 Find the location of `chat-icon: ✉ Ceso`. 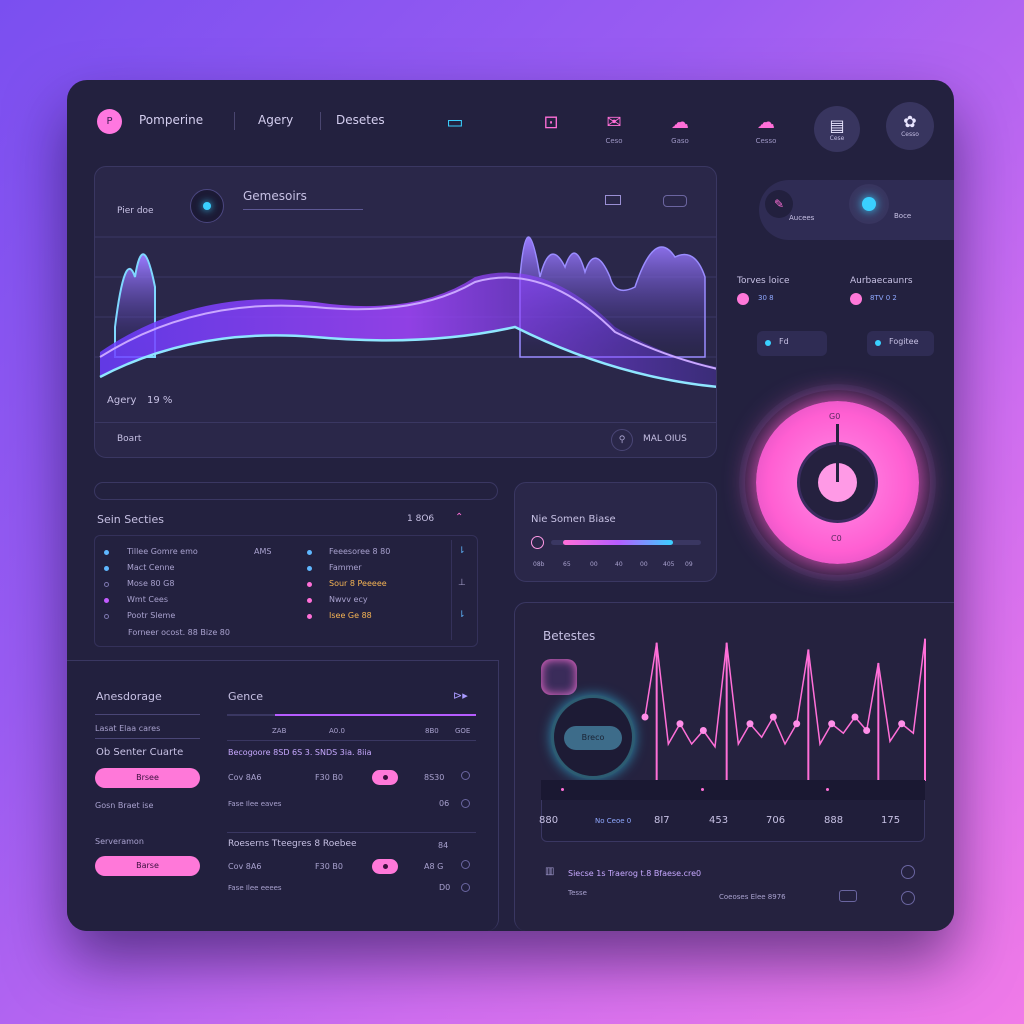

chat-icon: ✉ Ceso is located at coordinates (614, 128).